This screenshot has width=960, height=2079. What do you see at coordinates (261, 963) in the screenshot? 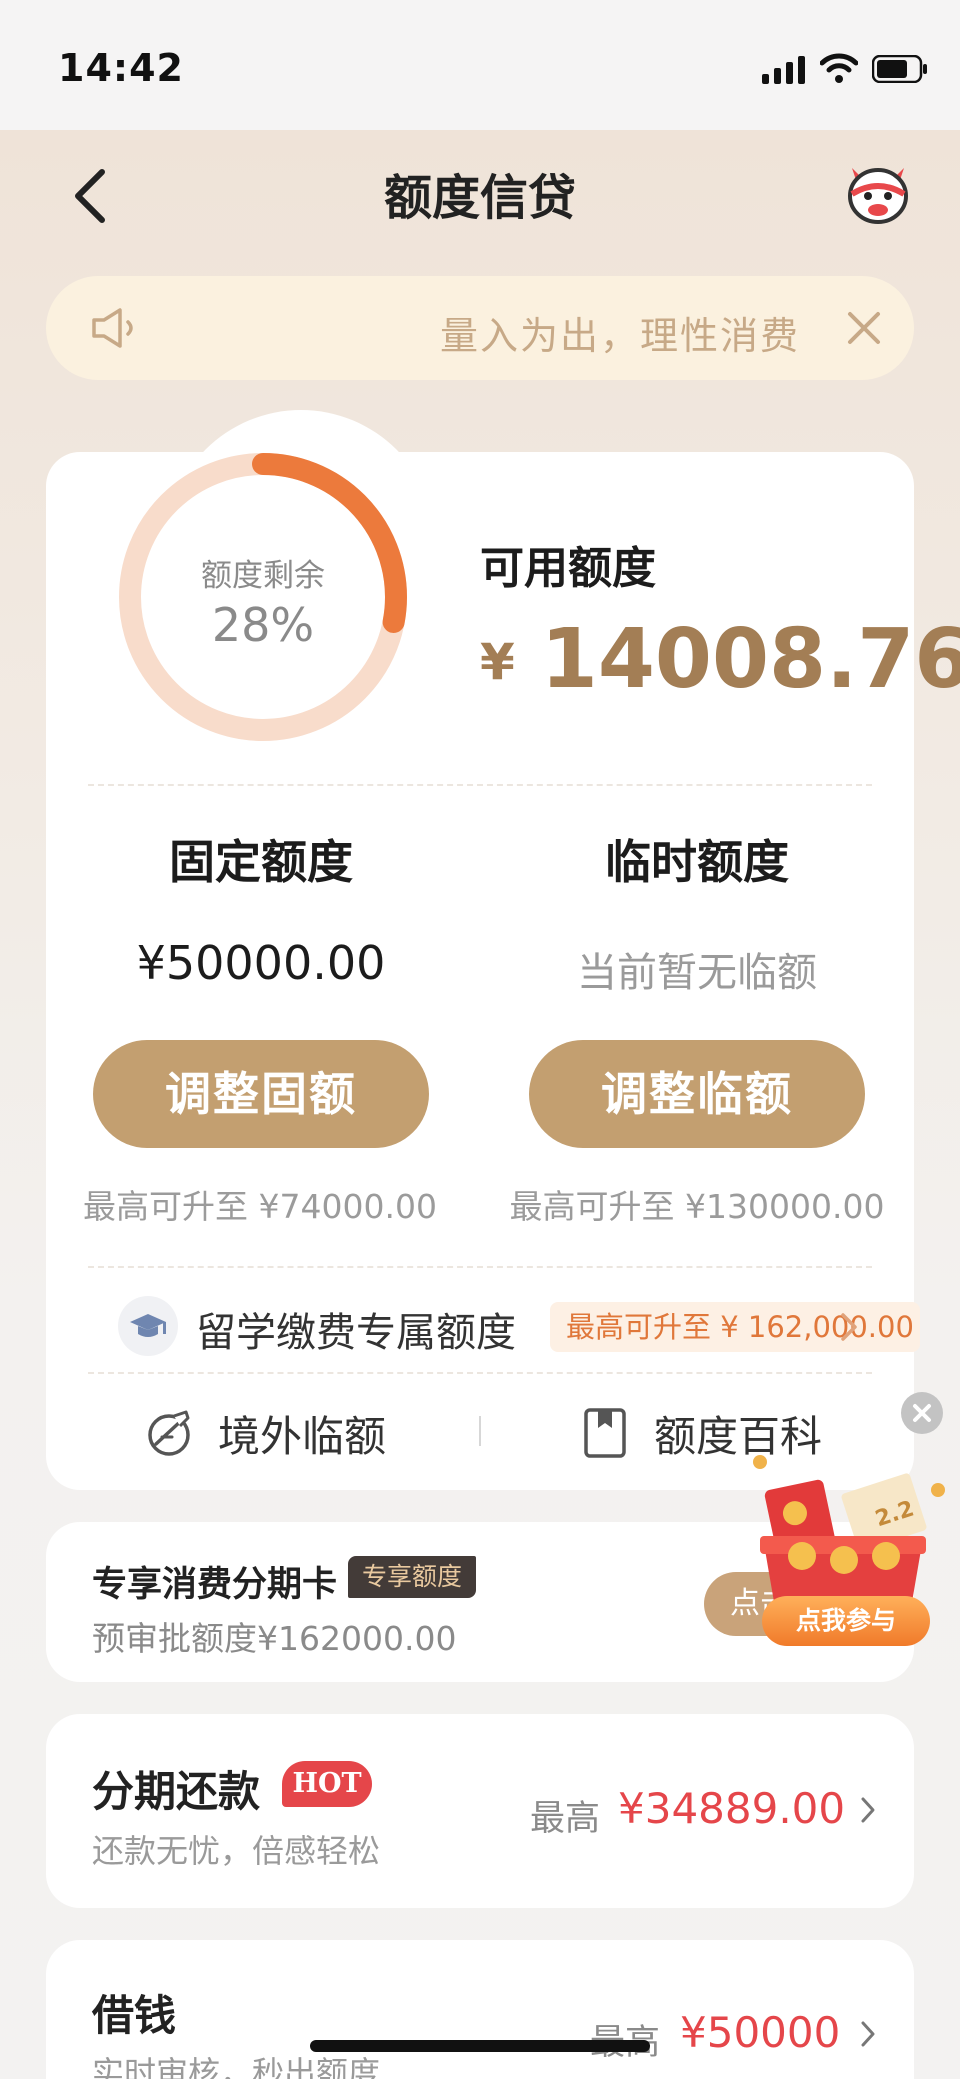
I see `fixed-quota-value: ¥50000.00` at bounding box center [261, 963].